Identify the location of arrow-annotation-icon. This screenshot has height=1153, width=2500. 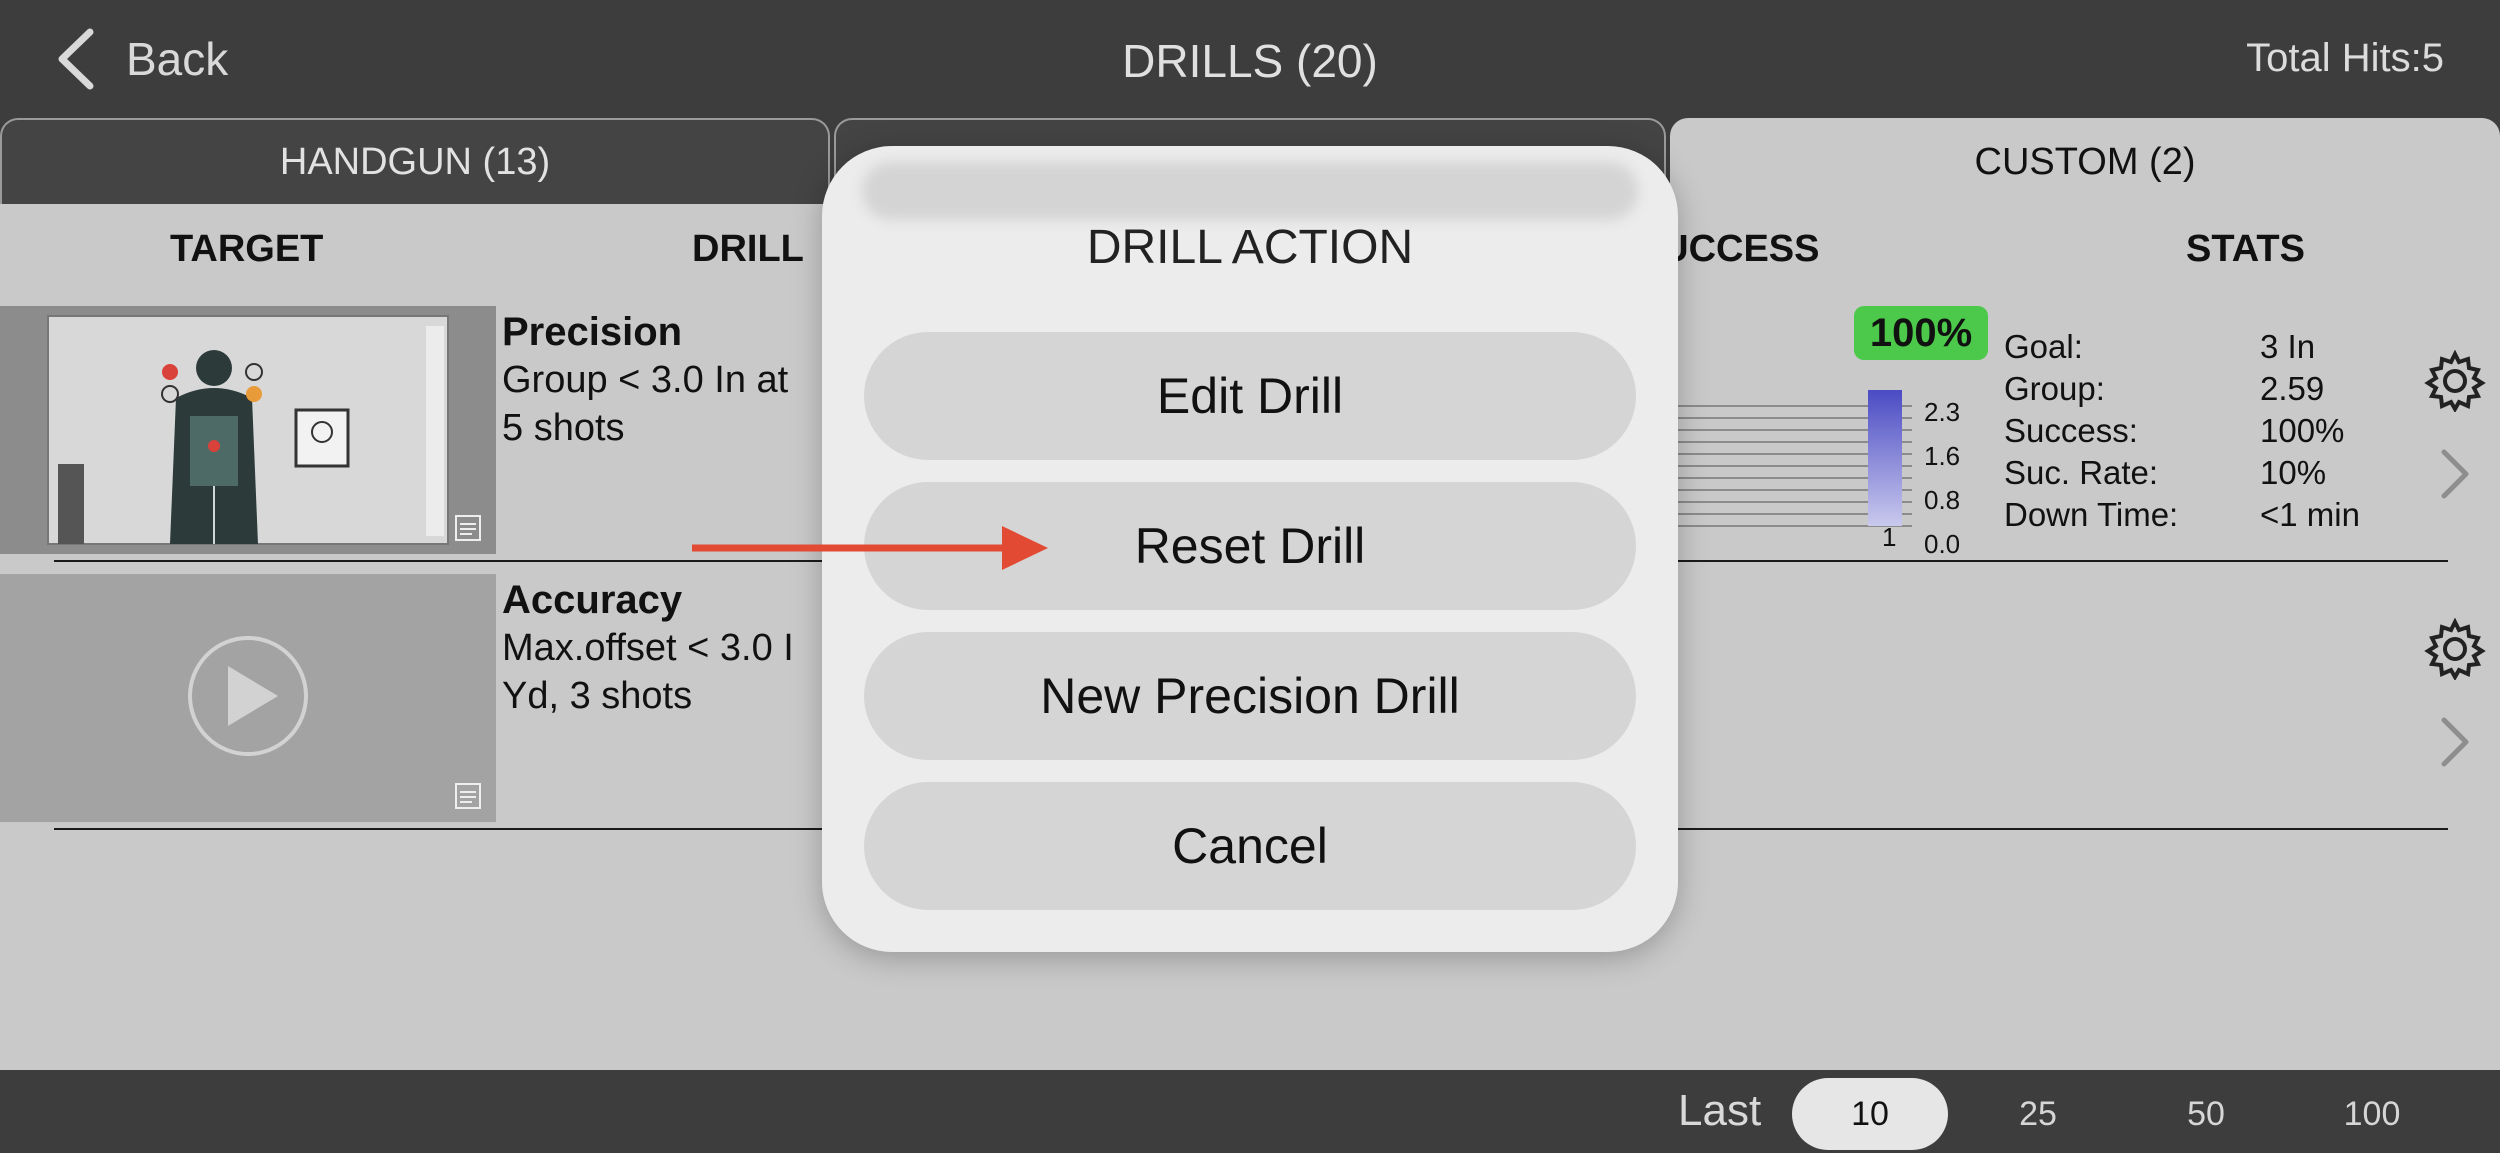
(870, 548).